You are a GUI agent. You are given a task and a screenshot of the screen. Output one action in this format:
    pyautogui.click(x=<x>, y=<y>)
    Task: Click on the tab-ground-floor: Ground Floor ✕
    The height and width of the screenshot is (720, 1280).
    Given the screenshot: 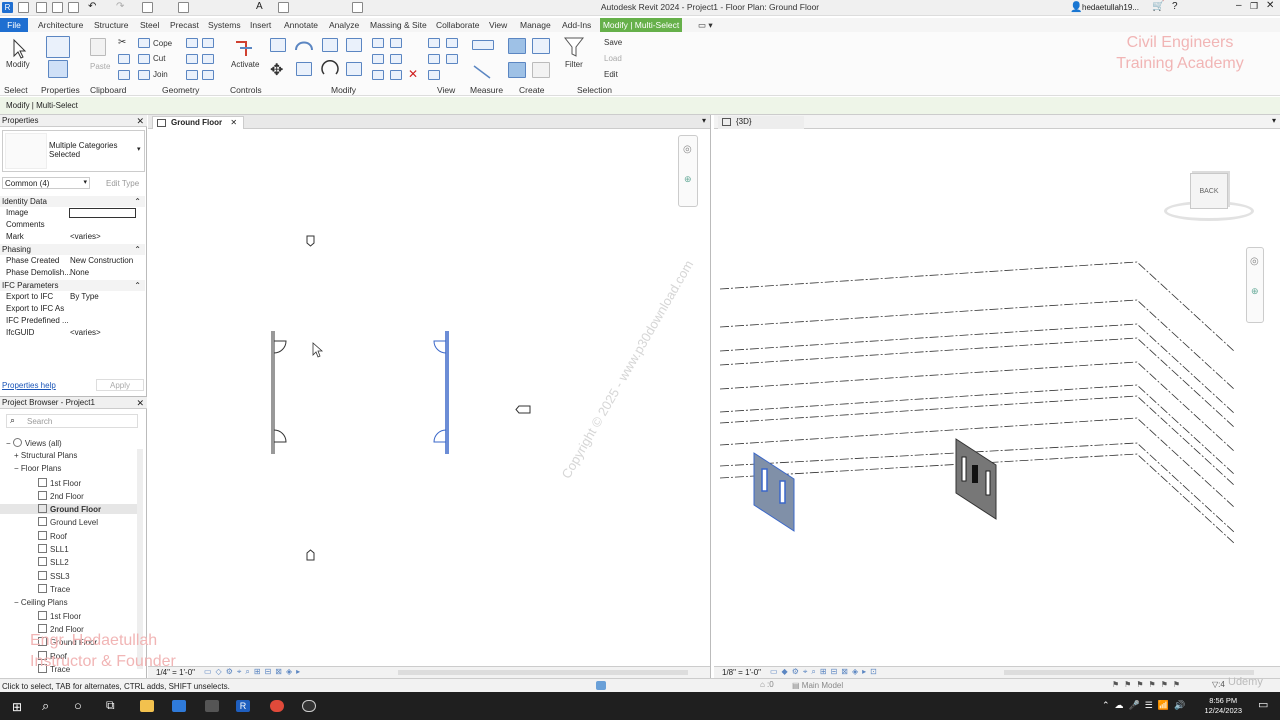 What is the action you would take?
    pyautogui.click(x=198, y=122)
    